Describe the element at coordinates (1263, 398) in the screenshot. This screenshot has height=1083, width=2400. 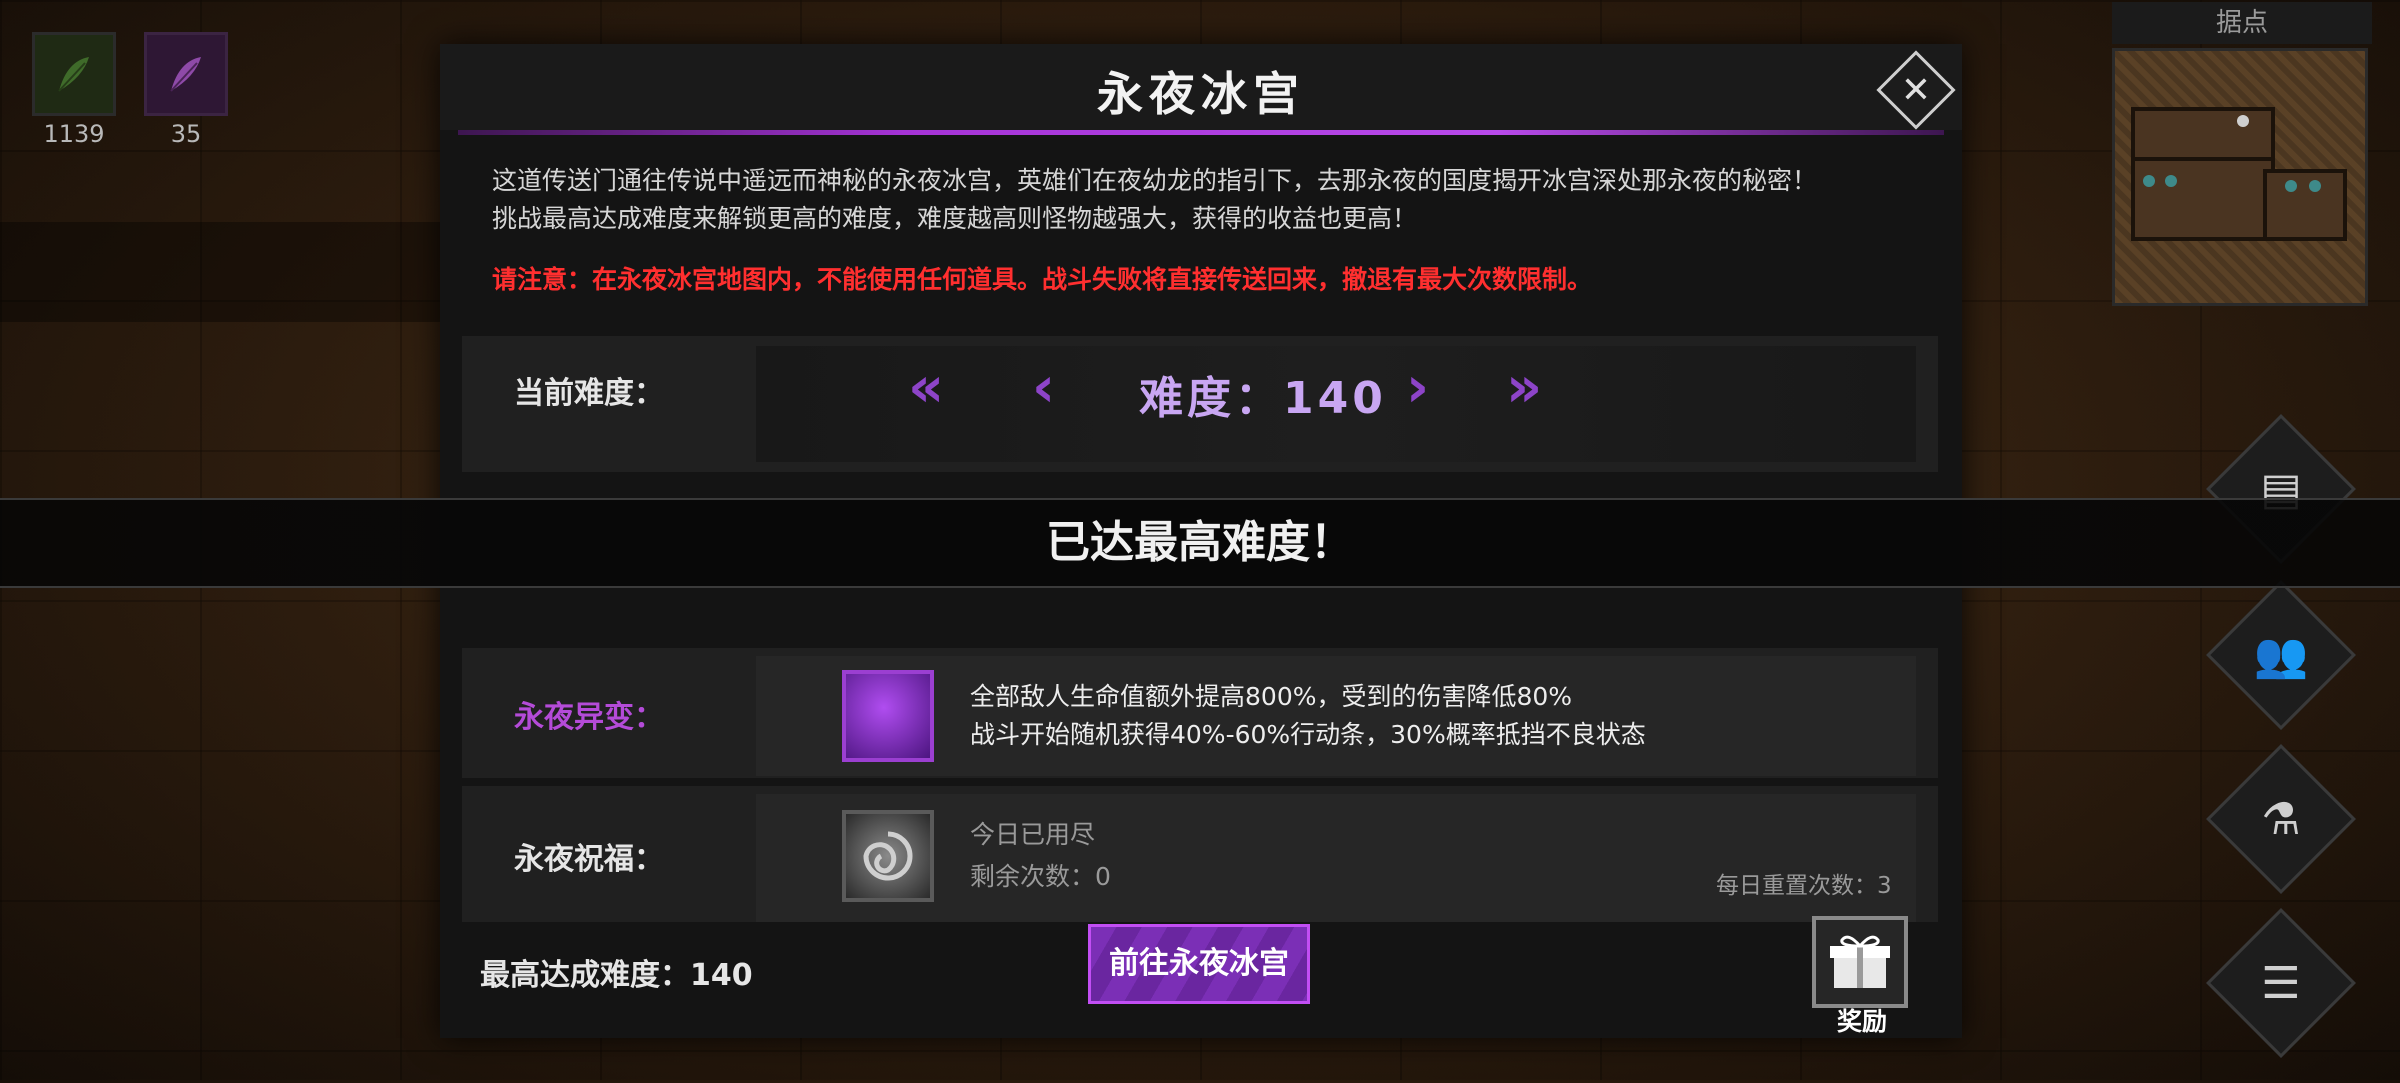
I see `difficulty-value: 难度：140` at that location.